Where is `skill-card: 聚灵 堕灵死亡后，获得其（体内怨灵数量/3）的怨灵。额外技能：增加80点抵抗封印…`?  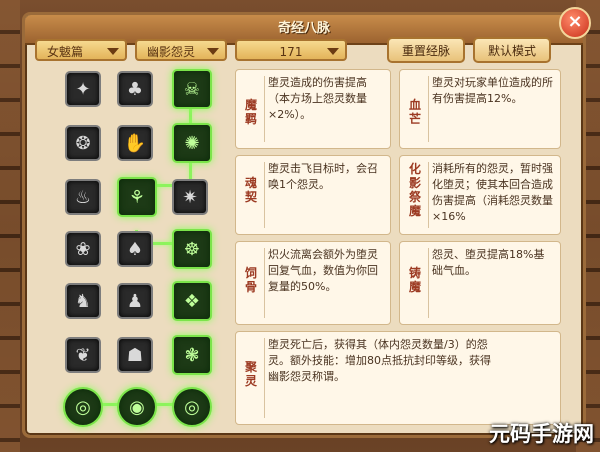 skill-card: 聚灵 堕灵死亡后，获得其（体内怨灵数量/3）的怨灵。额外技能：增加80点抵抗封印… is located at coordinates (398, 378).